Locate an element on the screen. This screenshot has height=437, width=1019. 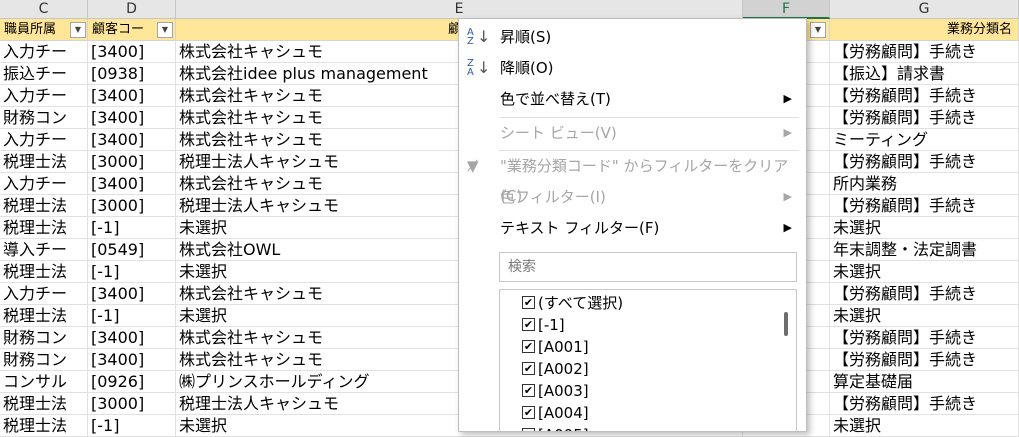
clear-filter-item: ▼̸ "業務分類コード" からフィルターをクリア(C) is located at coordinates (631, 178).